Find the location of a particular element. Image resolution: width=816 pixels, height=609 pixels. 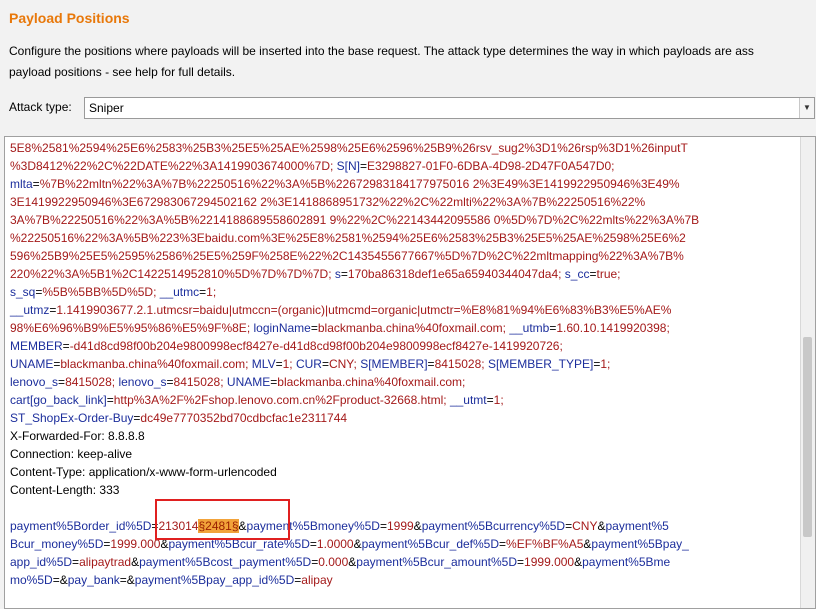

param-key: payment%5Bpay_app_id%5D is located at coordinates (214, 580).